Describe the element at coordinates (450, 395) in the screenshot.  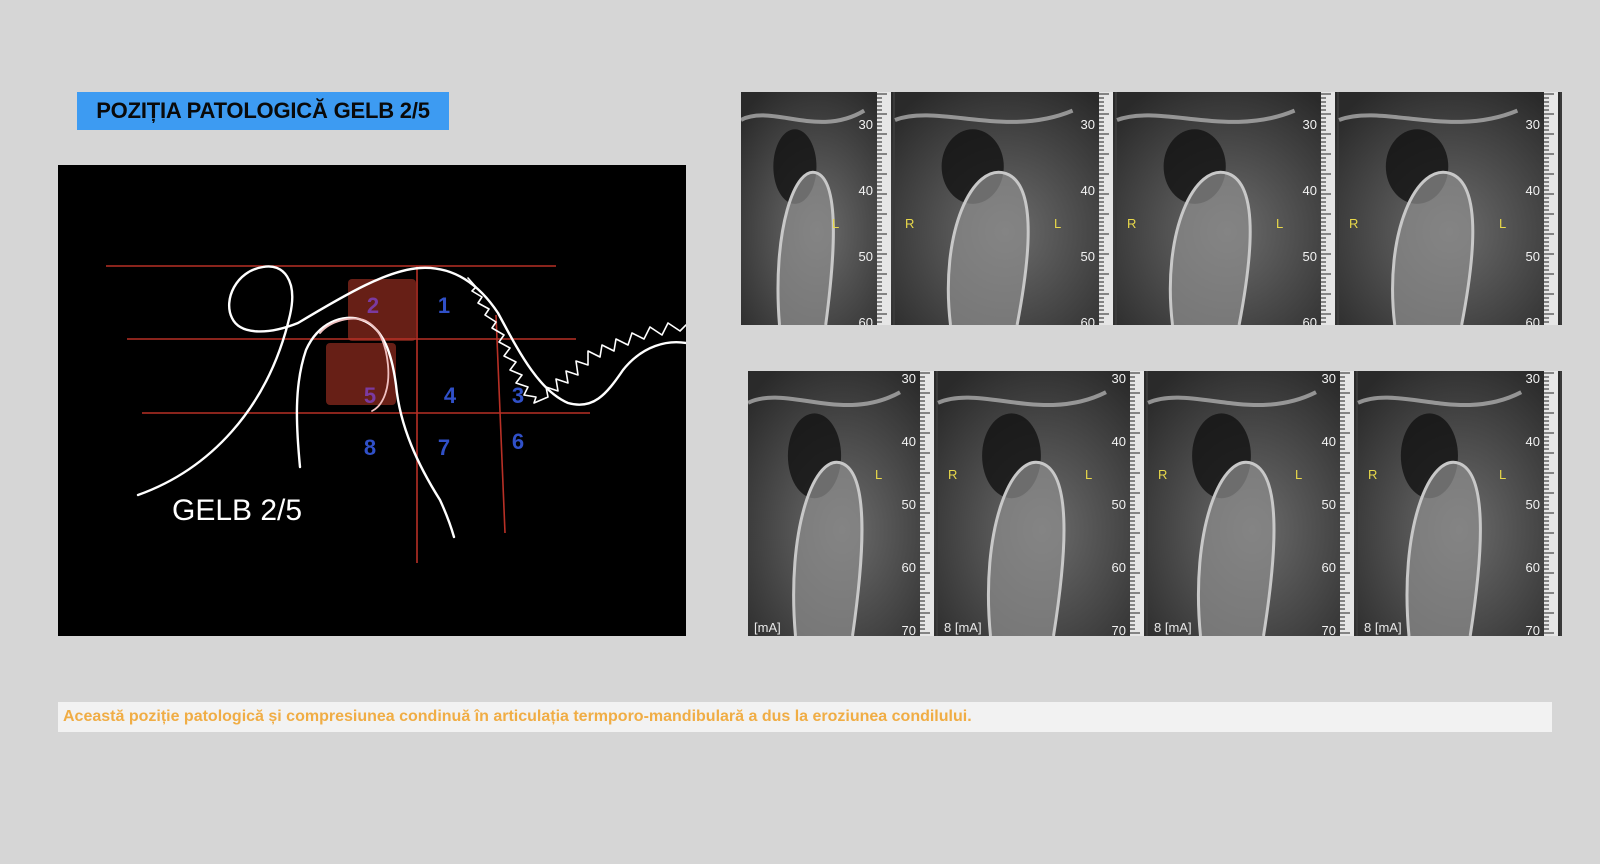
I see `zone-number-4: 4` at that location.